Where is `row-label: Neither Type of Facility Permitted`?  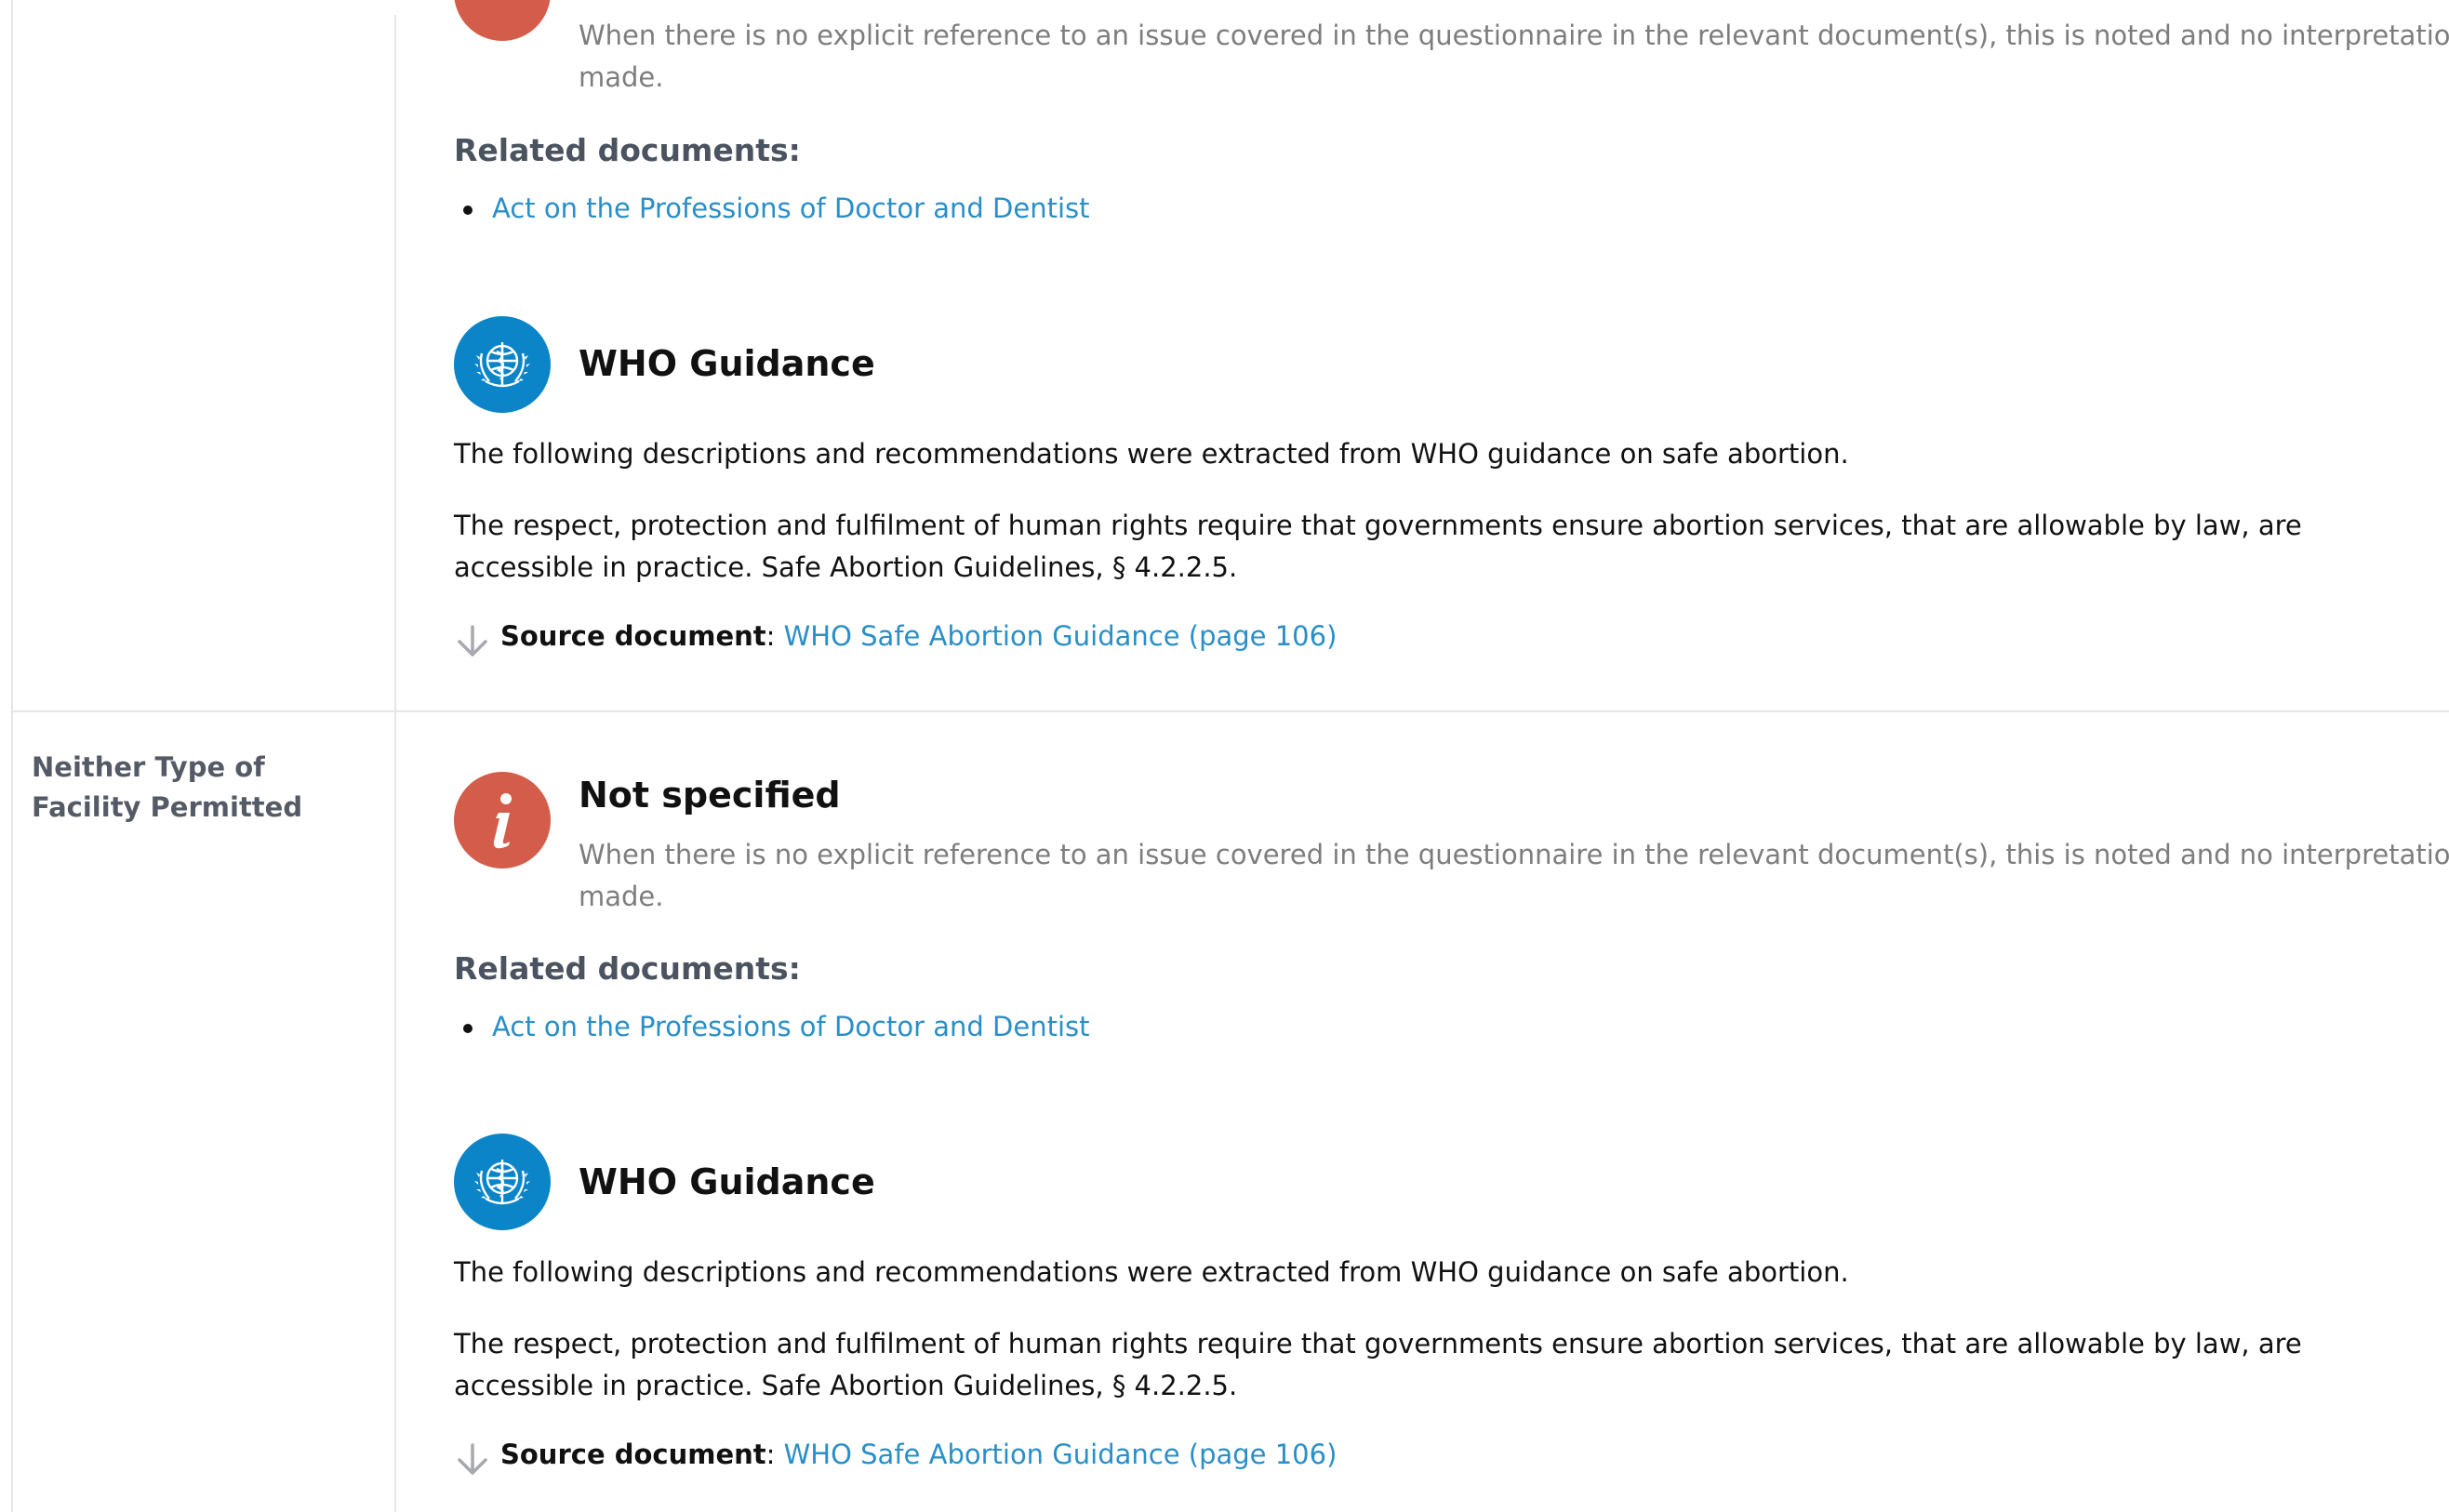
row-label: Neither Type of Facility Permitted is located at coordinates (167, 787).